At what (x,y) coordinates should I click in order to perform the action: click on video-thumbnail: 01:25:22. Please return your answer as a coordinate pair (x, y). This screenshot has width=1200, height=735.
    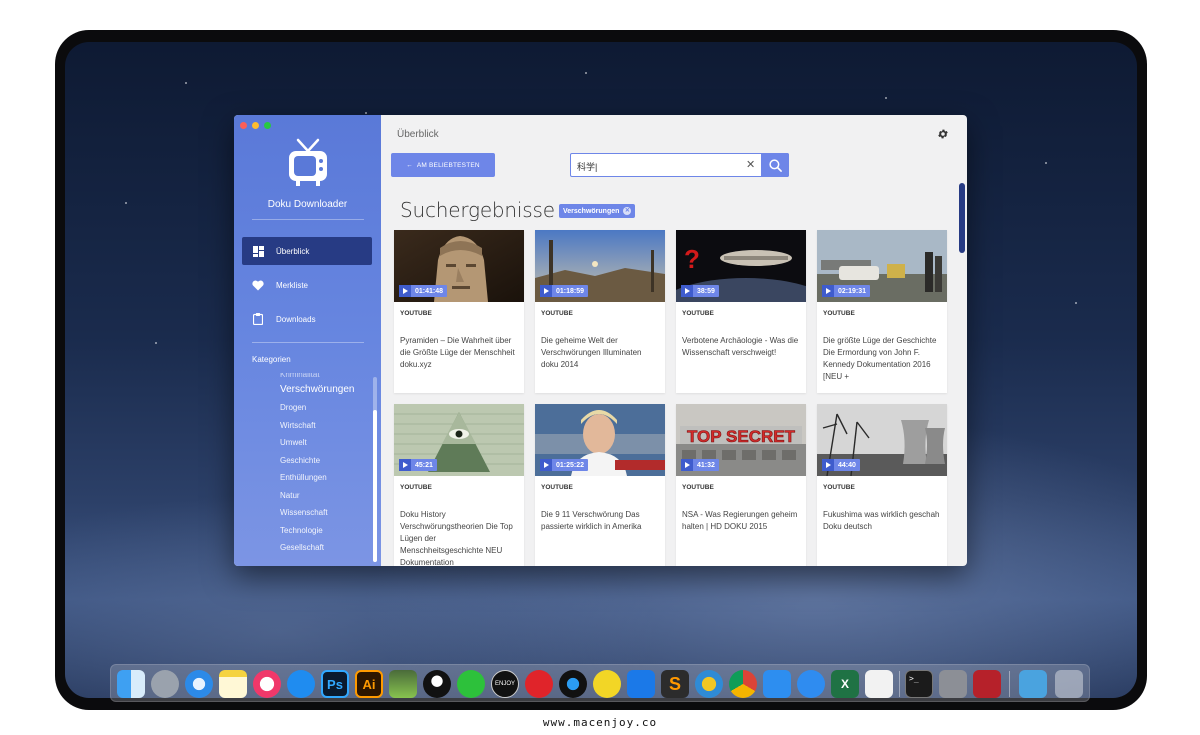
    Looking at the image, I should click on (600, 440).